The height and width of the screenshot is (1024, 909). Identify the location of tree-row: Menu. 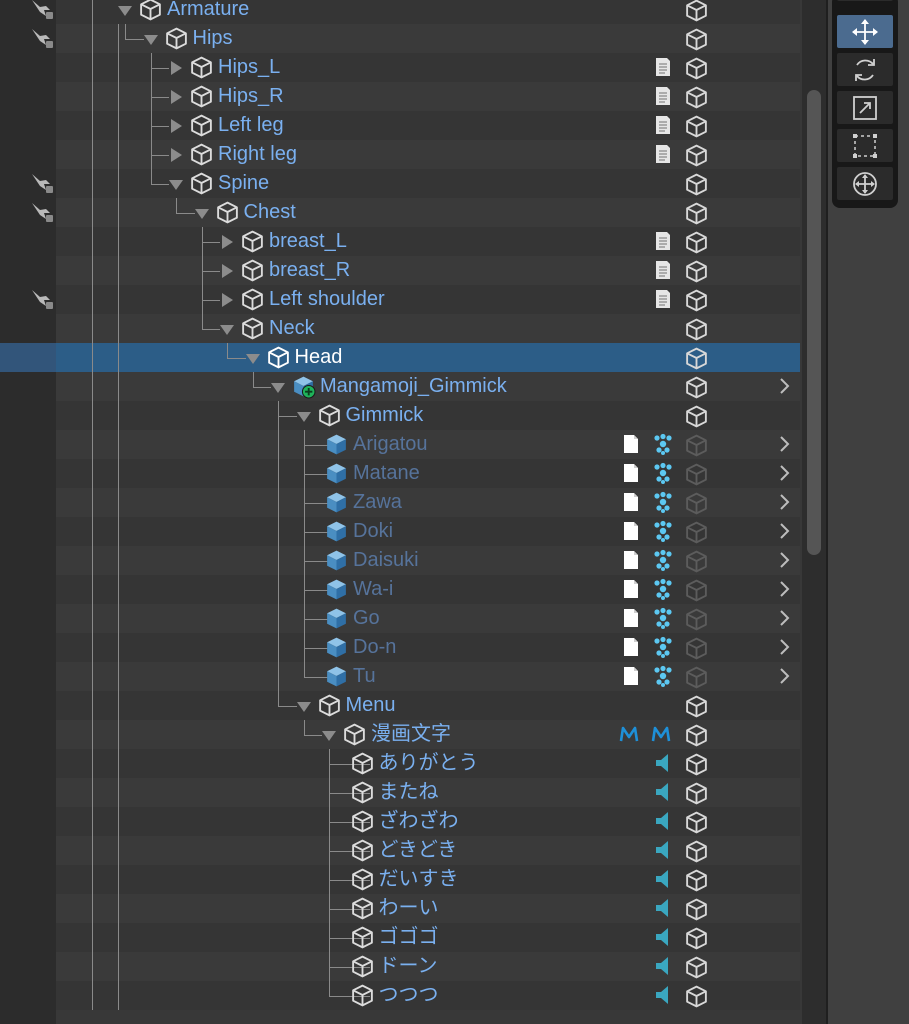
(400, 705).